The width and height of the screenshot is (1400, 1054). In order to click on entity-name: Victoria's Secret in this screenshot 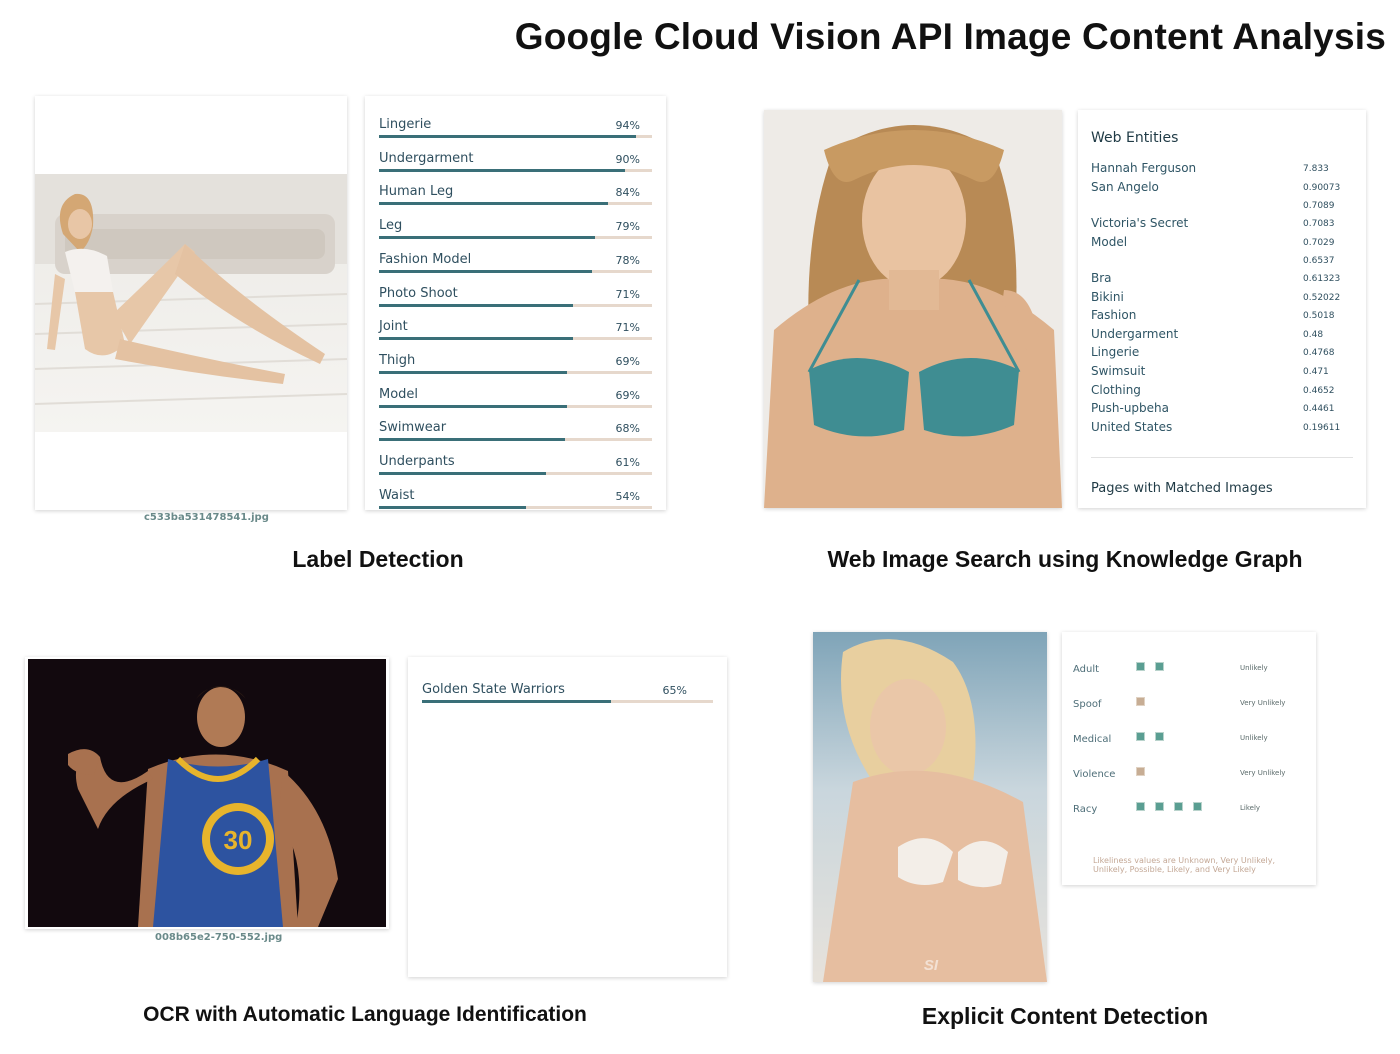, I will do `click(1139, 223)`.